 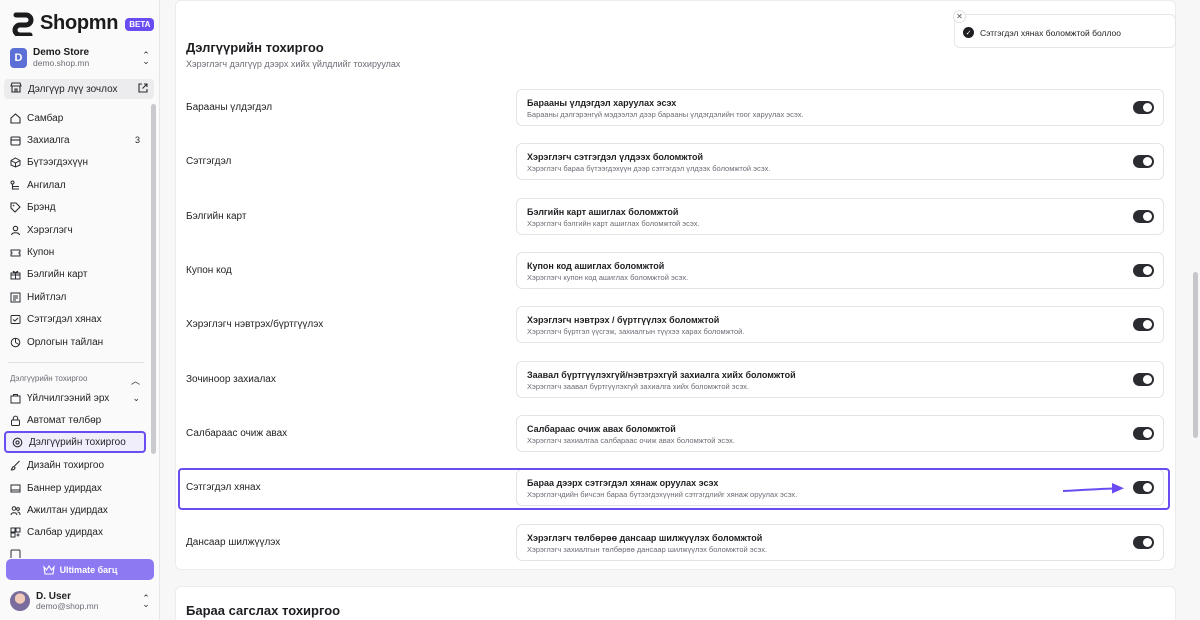 What do you see at coordinates (48, 569) in the screenshot?
I see `crown-icon` at bounding box center [48, 569].